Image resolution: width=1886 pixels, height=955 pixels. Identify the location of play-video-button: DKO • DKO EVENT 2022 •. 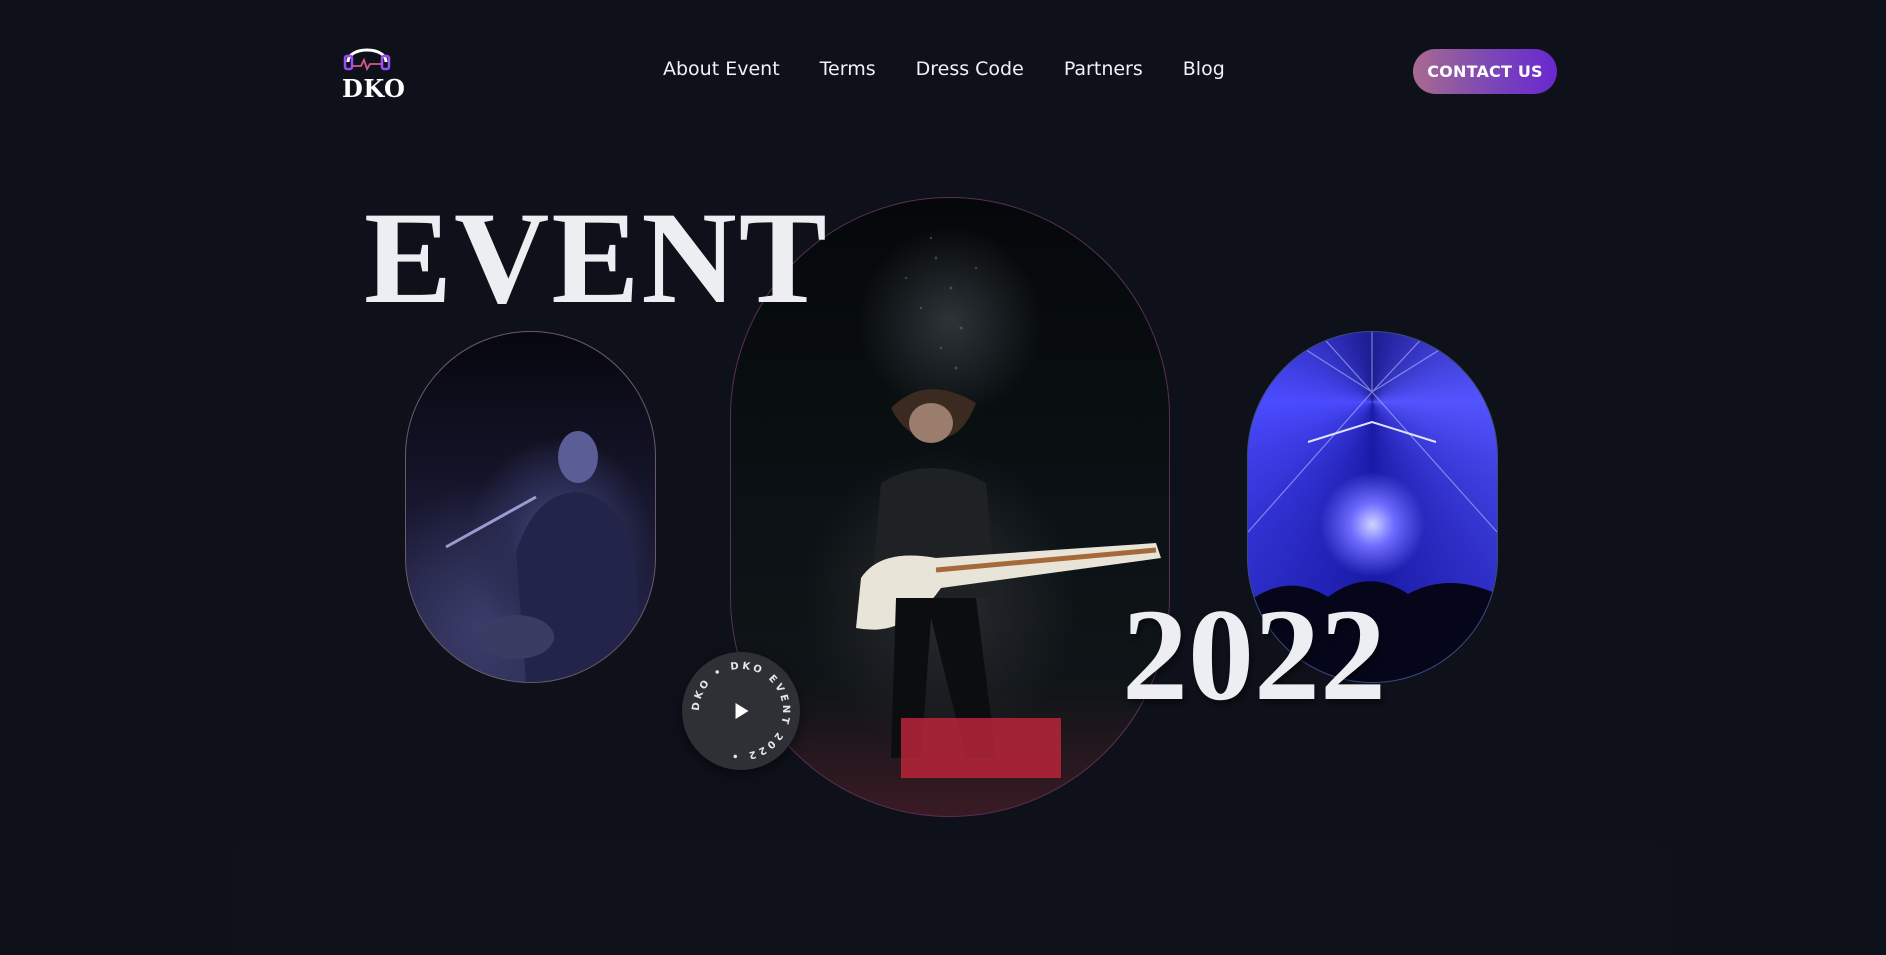
(741, 711).